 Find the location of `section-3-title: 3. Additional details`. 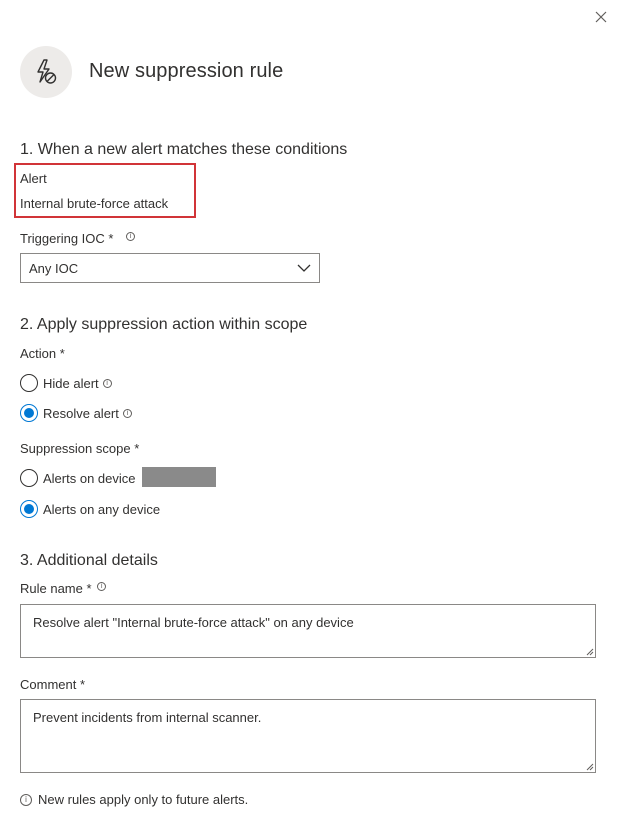

section-3-title: 3. Additional details is located at coordinates (89, 560).